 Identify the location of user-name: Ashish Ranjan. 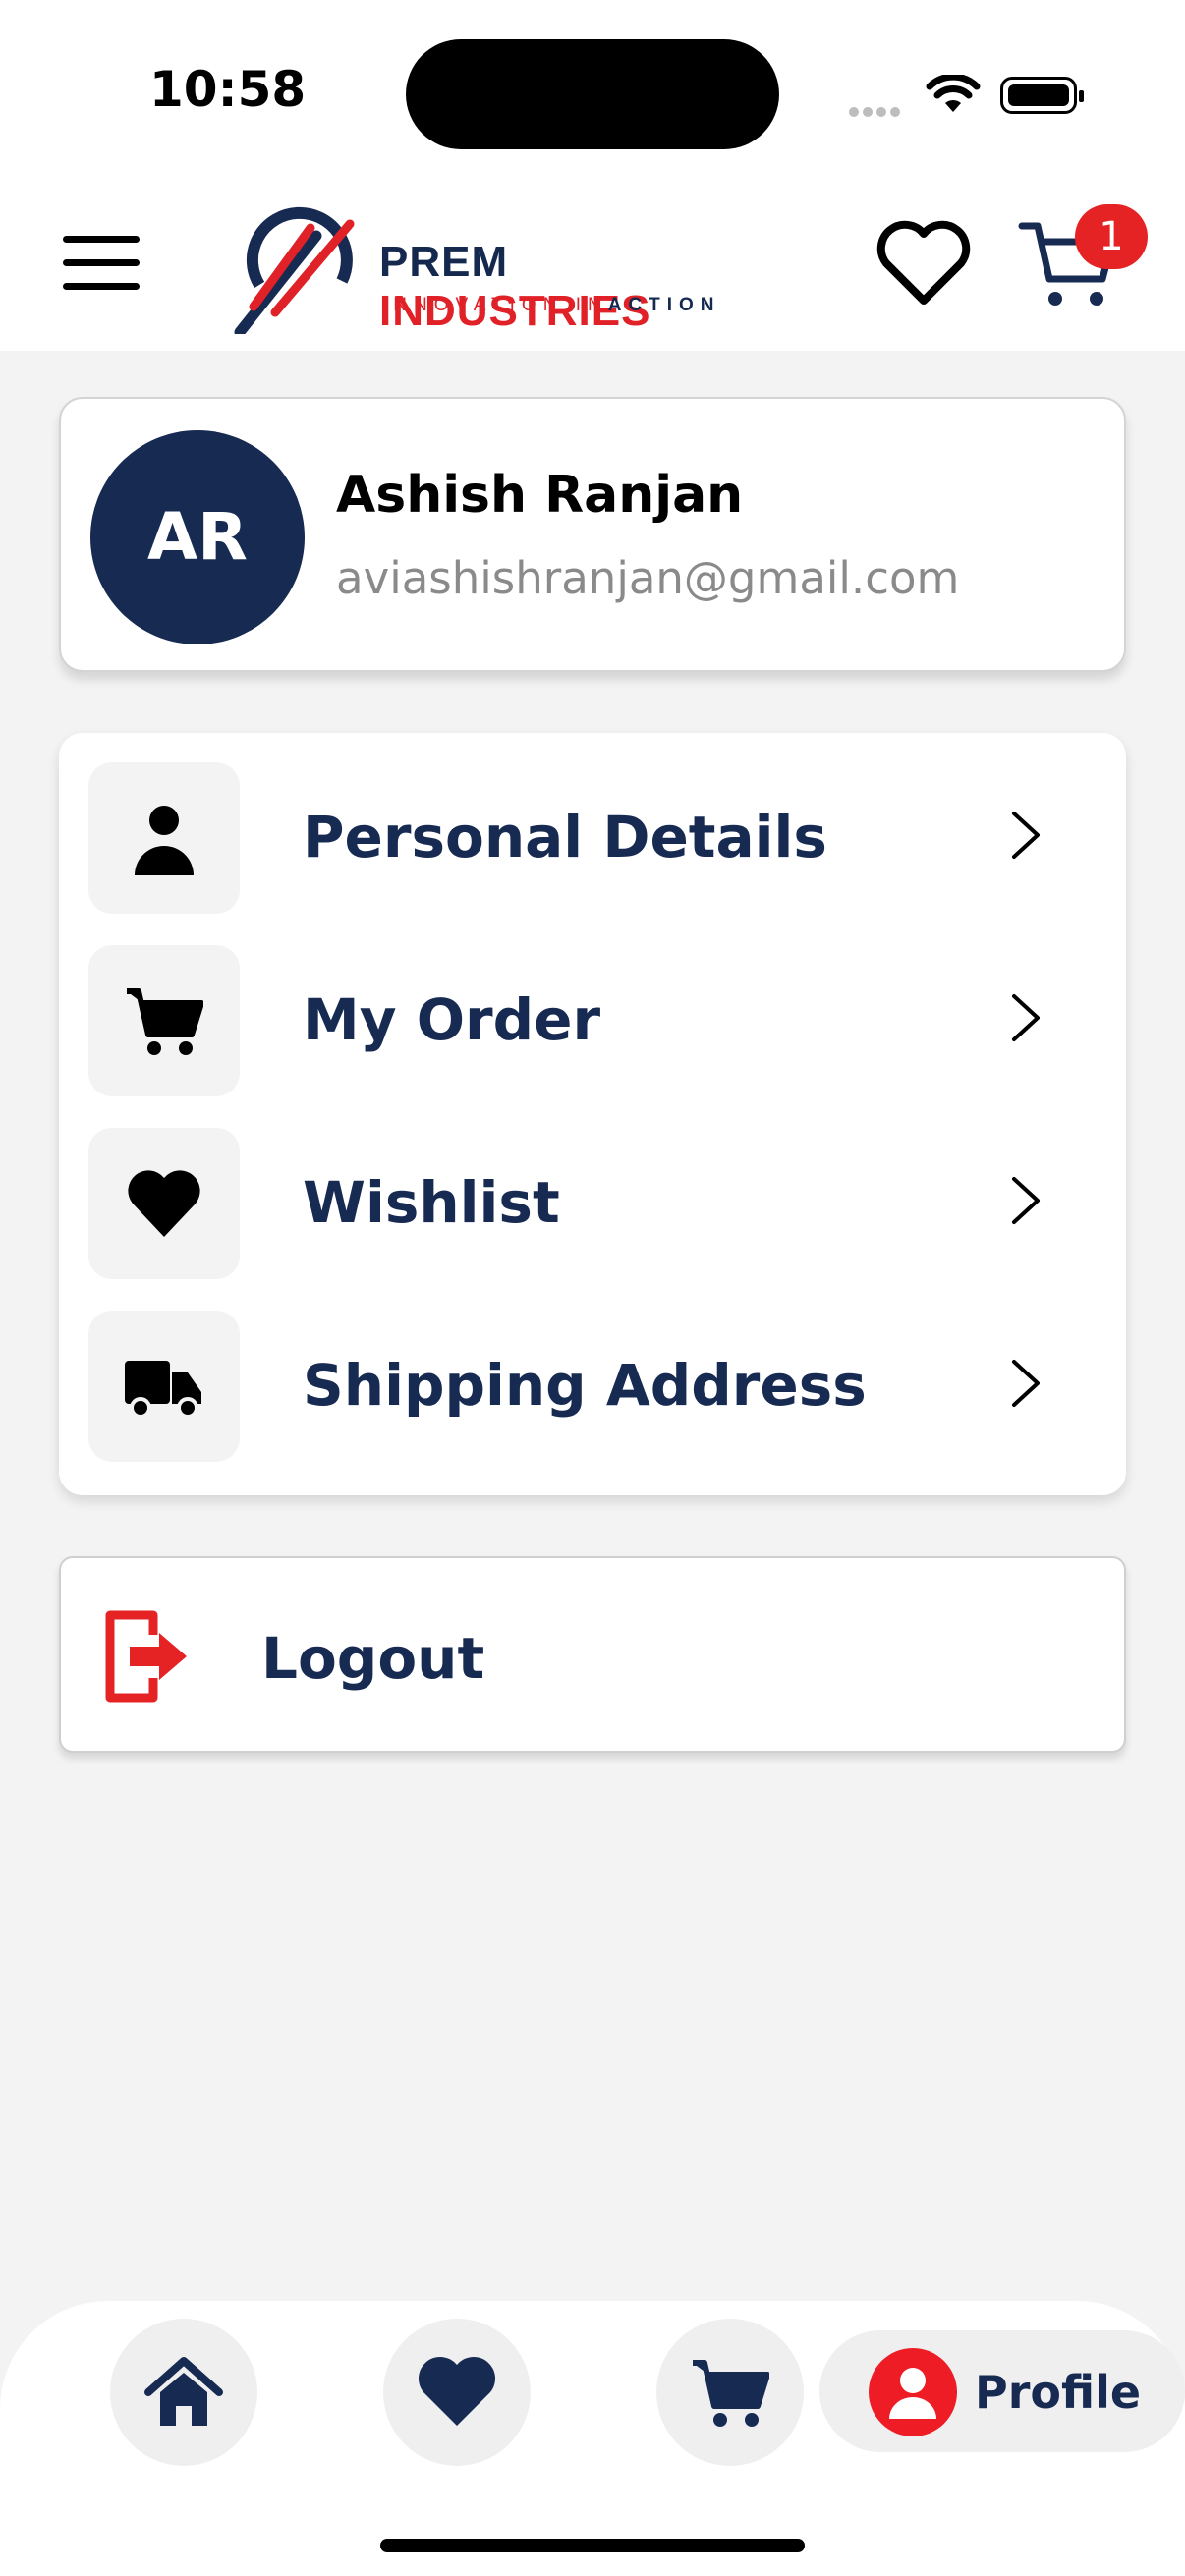
(540, 495).